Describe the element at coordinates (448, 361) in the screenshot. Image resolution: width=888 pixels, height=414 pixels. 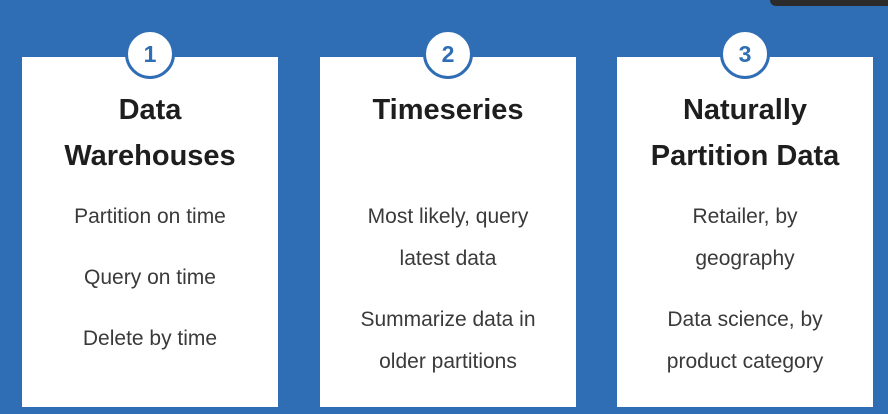
I see `list-item-text: older partitions` at that location.